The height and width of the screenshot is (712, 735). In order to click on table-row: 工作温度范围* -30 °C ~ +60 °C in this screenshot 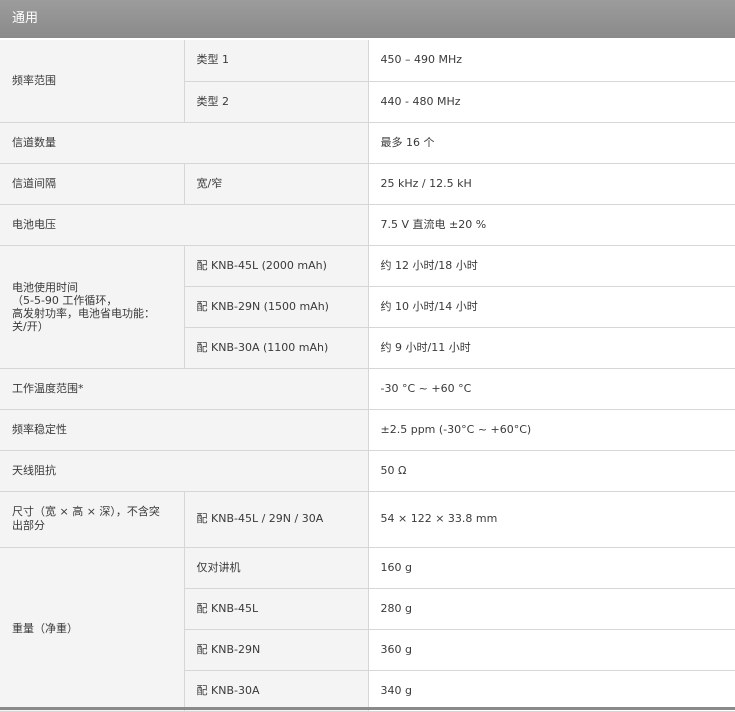, I will do `click(367, 389)`.